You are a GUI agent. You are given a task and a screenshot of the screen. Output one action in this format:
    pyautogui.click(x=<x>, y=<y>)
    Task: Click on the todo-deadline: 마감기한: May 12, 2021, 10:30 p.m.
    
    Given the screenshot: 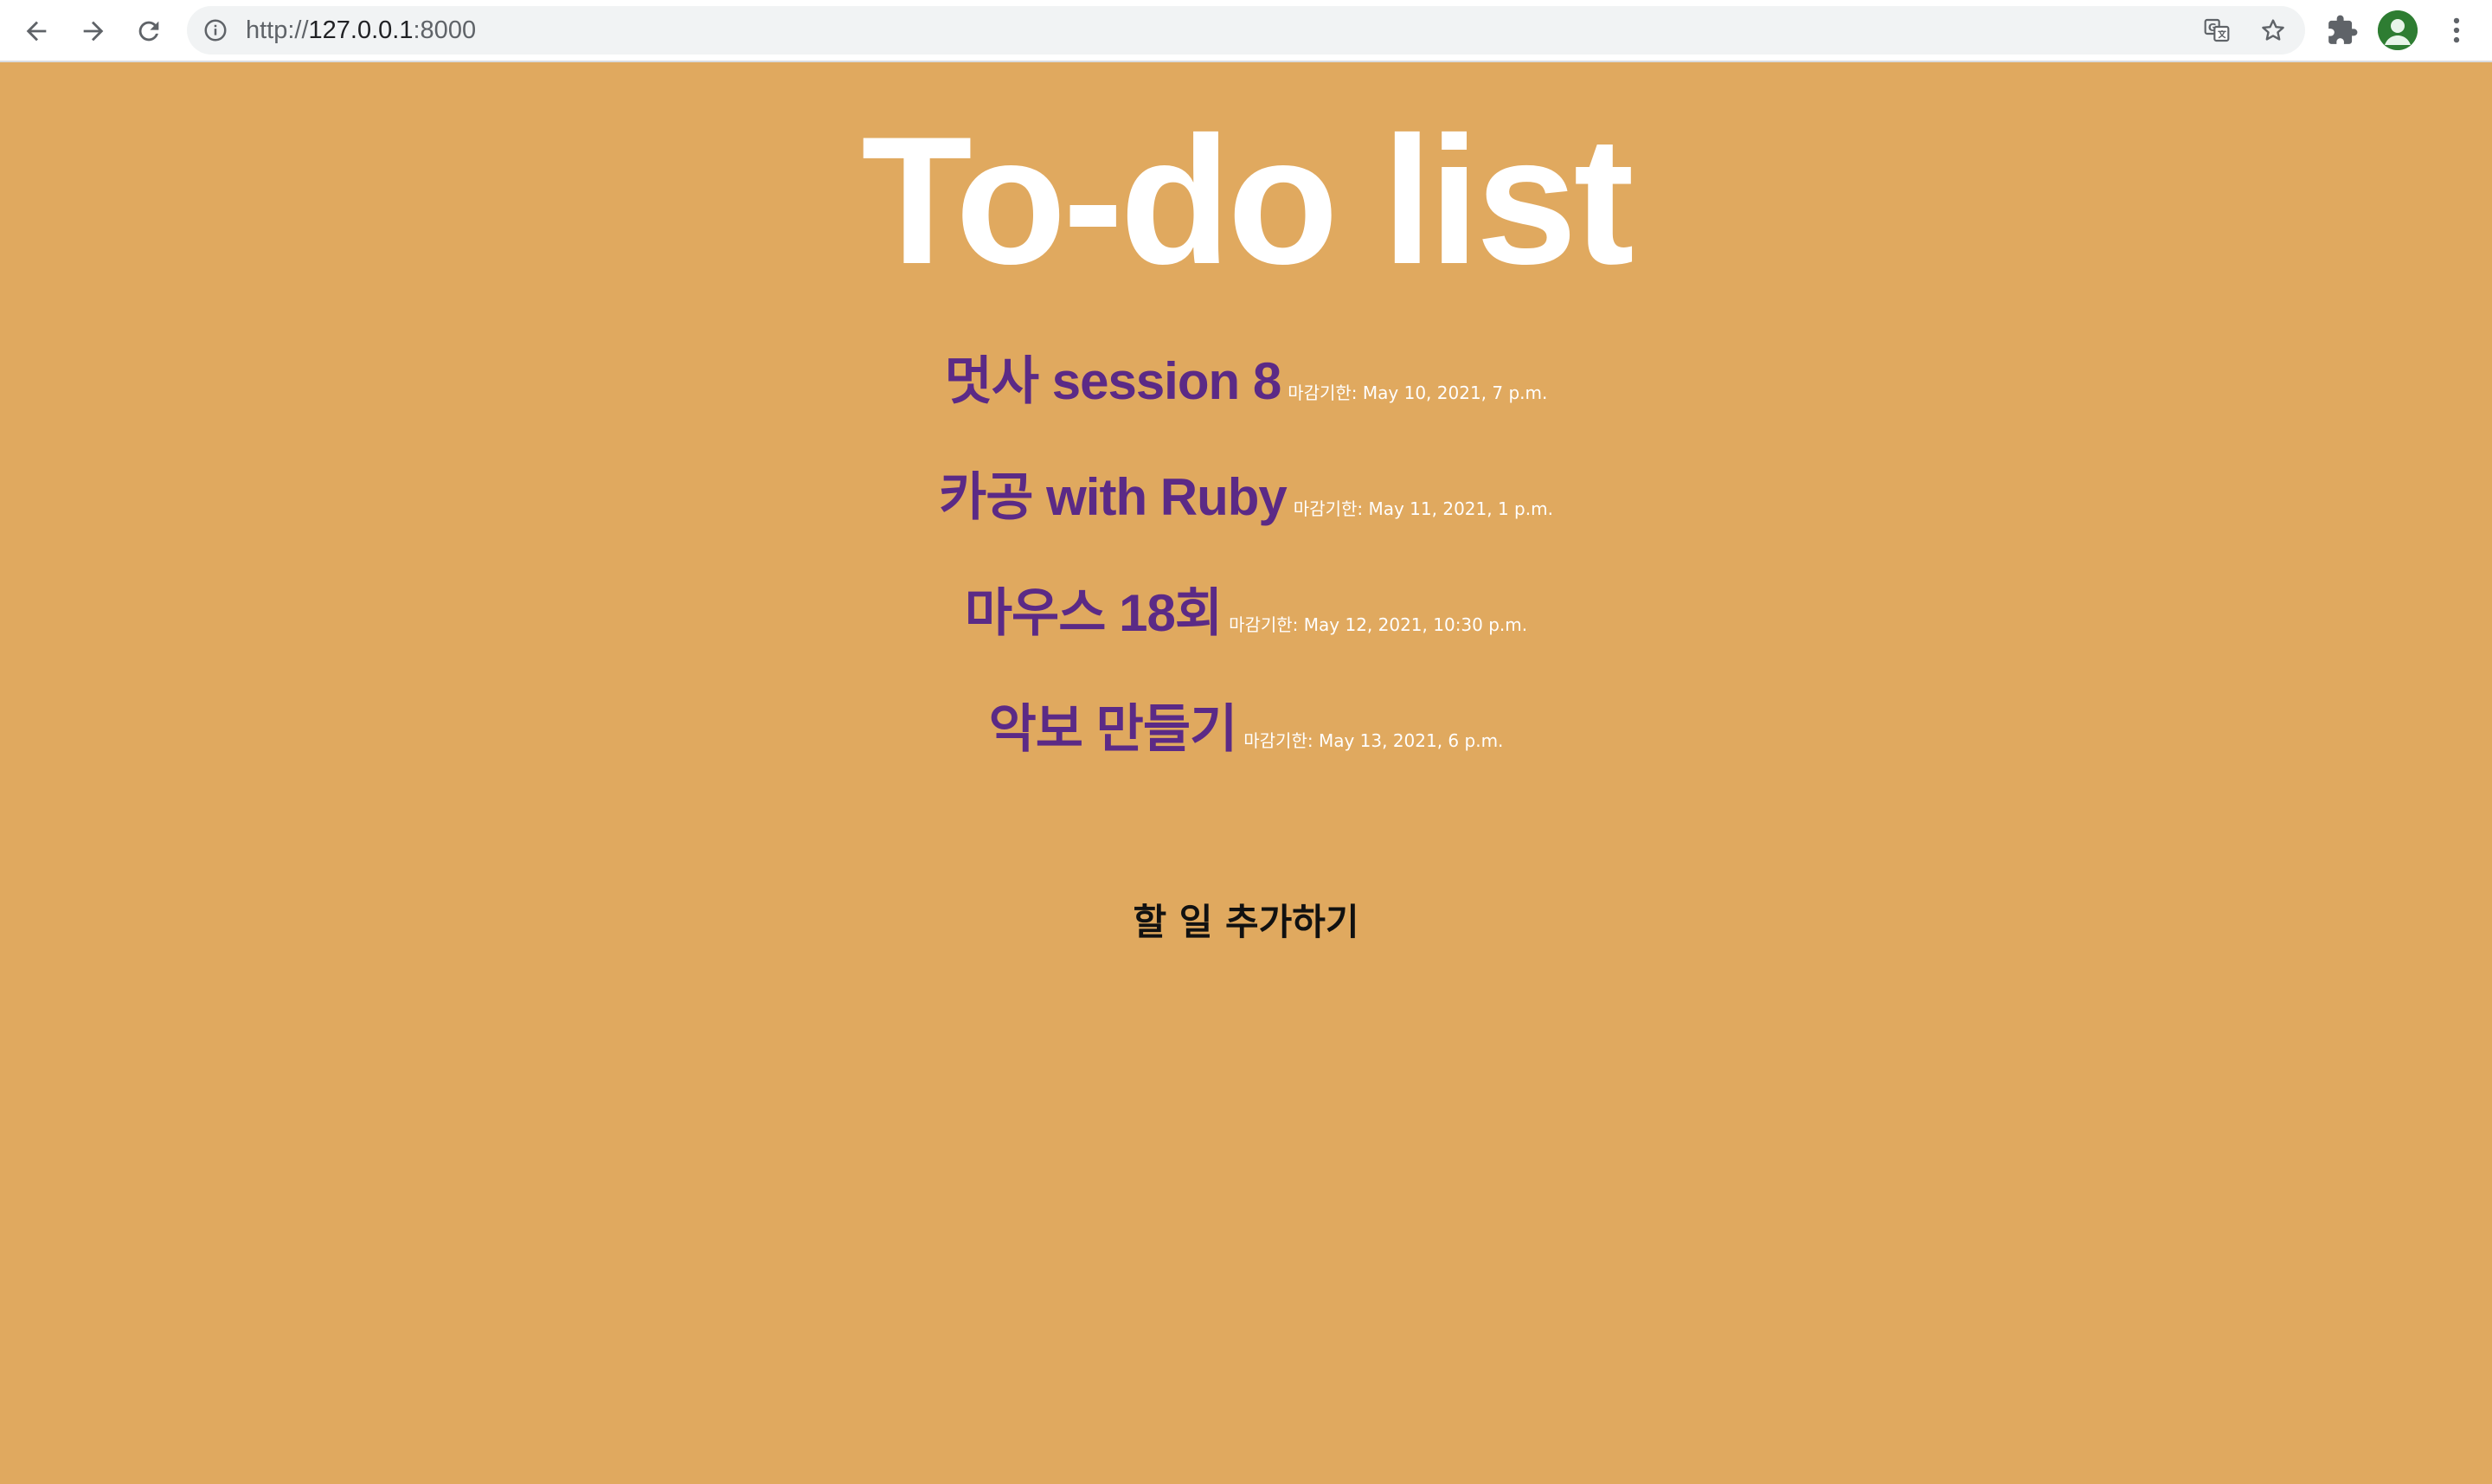 What is the action you would take?
    pyautogui.click(x=1379, y=624)
    